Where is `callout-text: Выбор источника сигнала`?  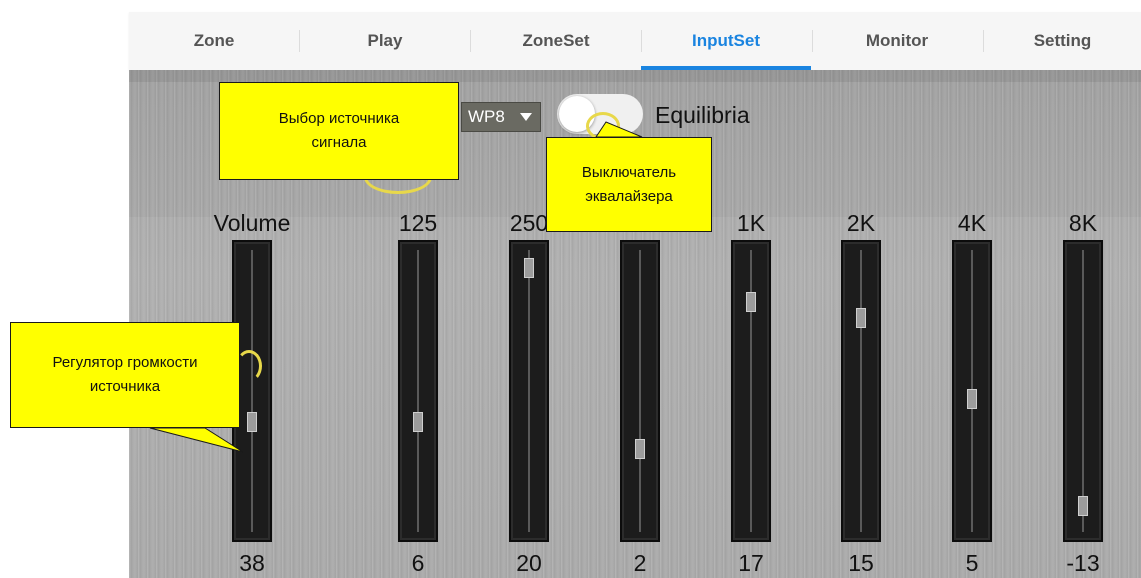
callout-text: Выбор источника сигнала is located at coordinates (339, 130).